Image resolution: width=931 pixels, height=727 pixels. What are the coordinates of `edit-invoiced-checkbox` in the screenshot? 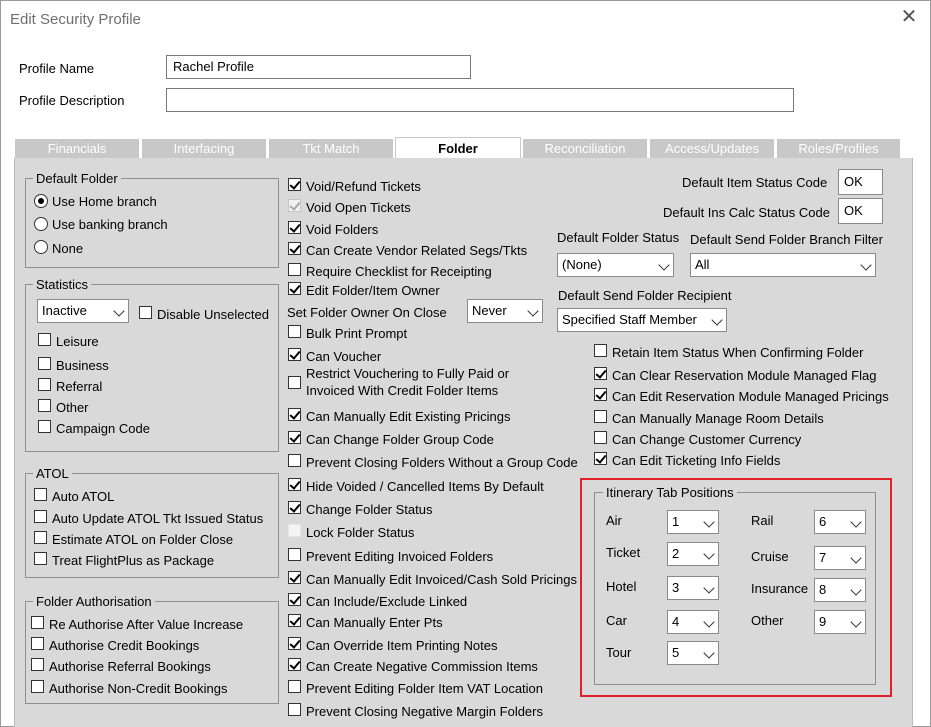 It's located at (294, 577).